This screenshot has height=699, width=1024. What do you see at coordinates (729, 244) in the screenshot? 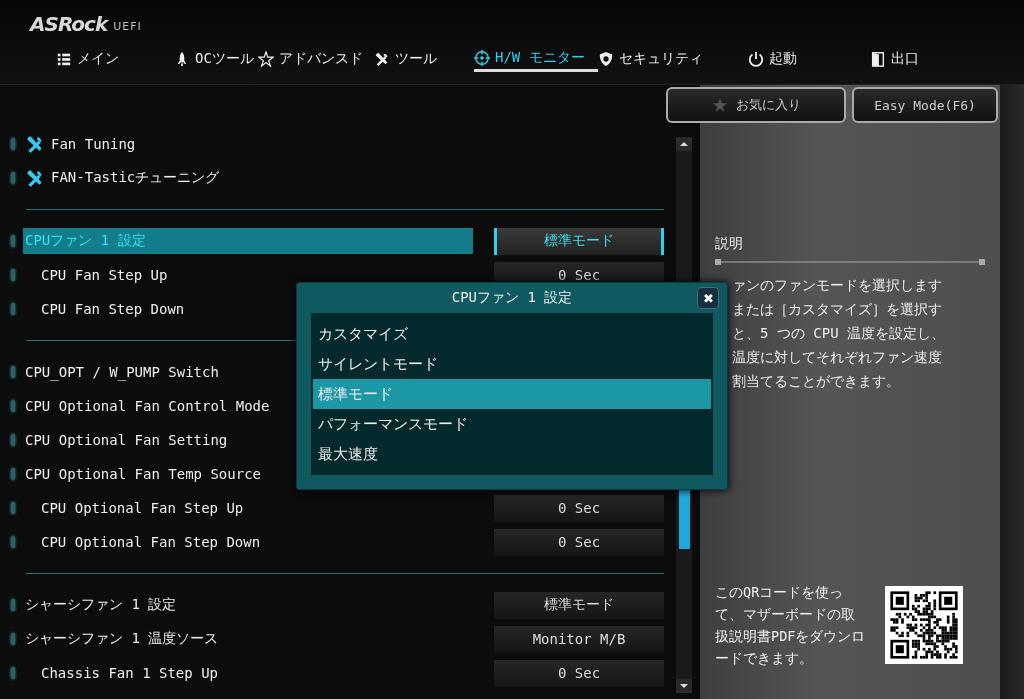
I see `description-title: 説明` at bounding box center [729, 244].